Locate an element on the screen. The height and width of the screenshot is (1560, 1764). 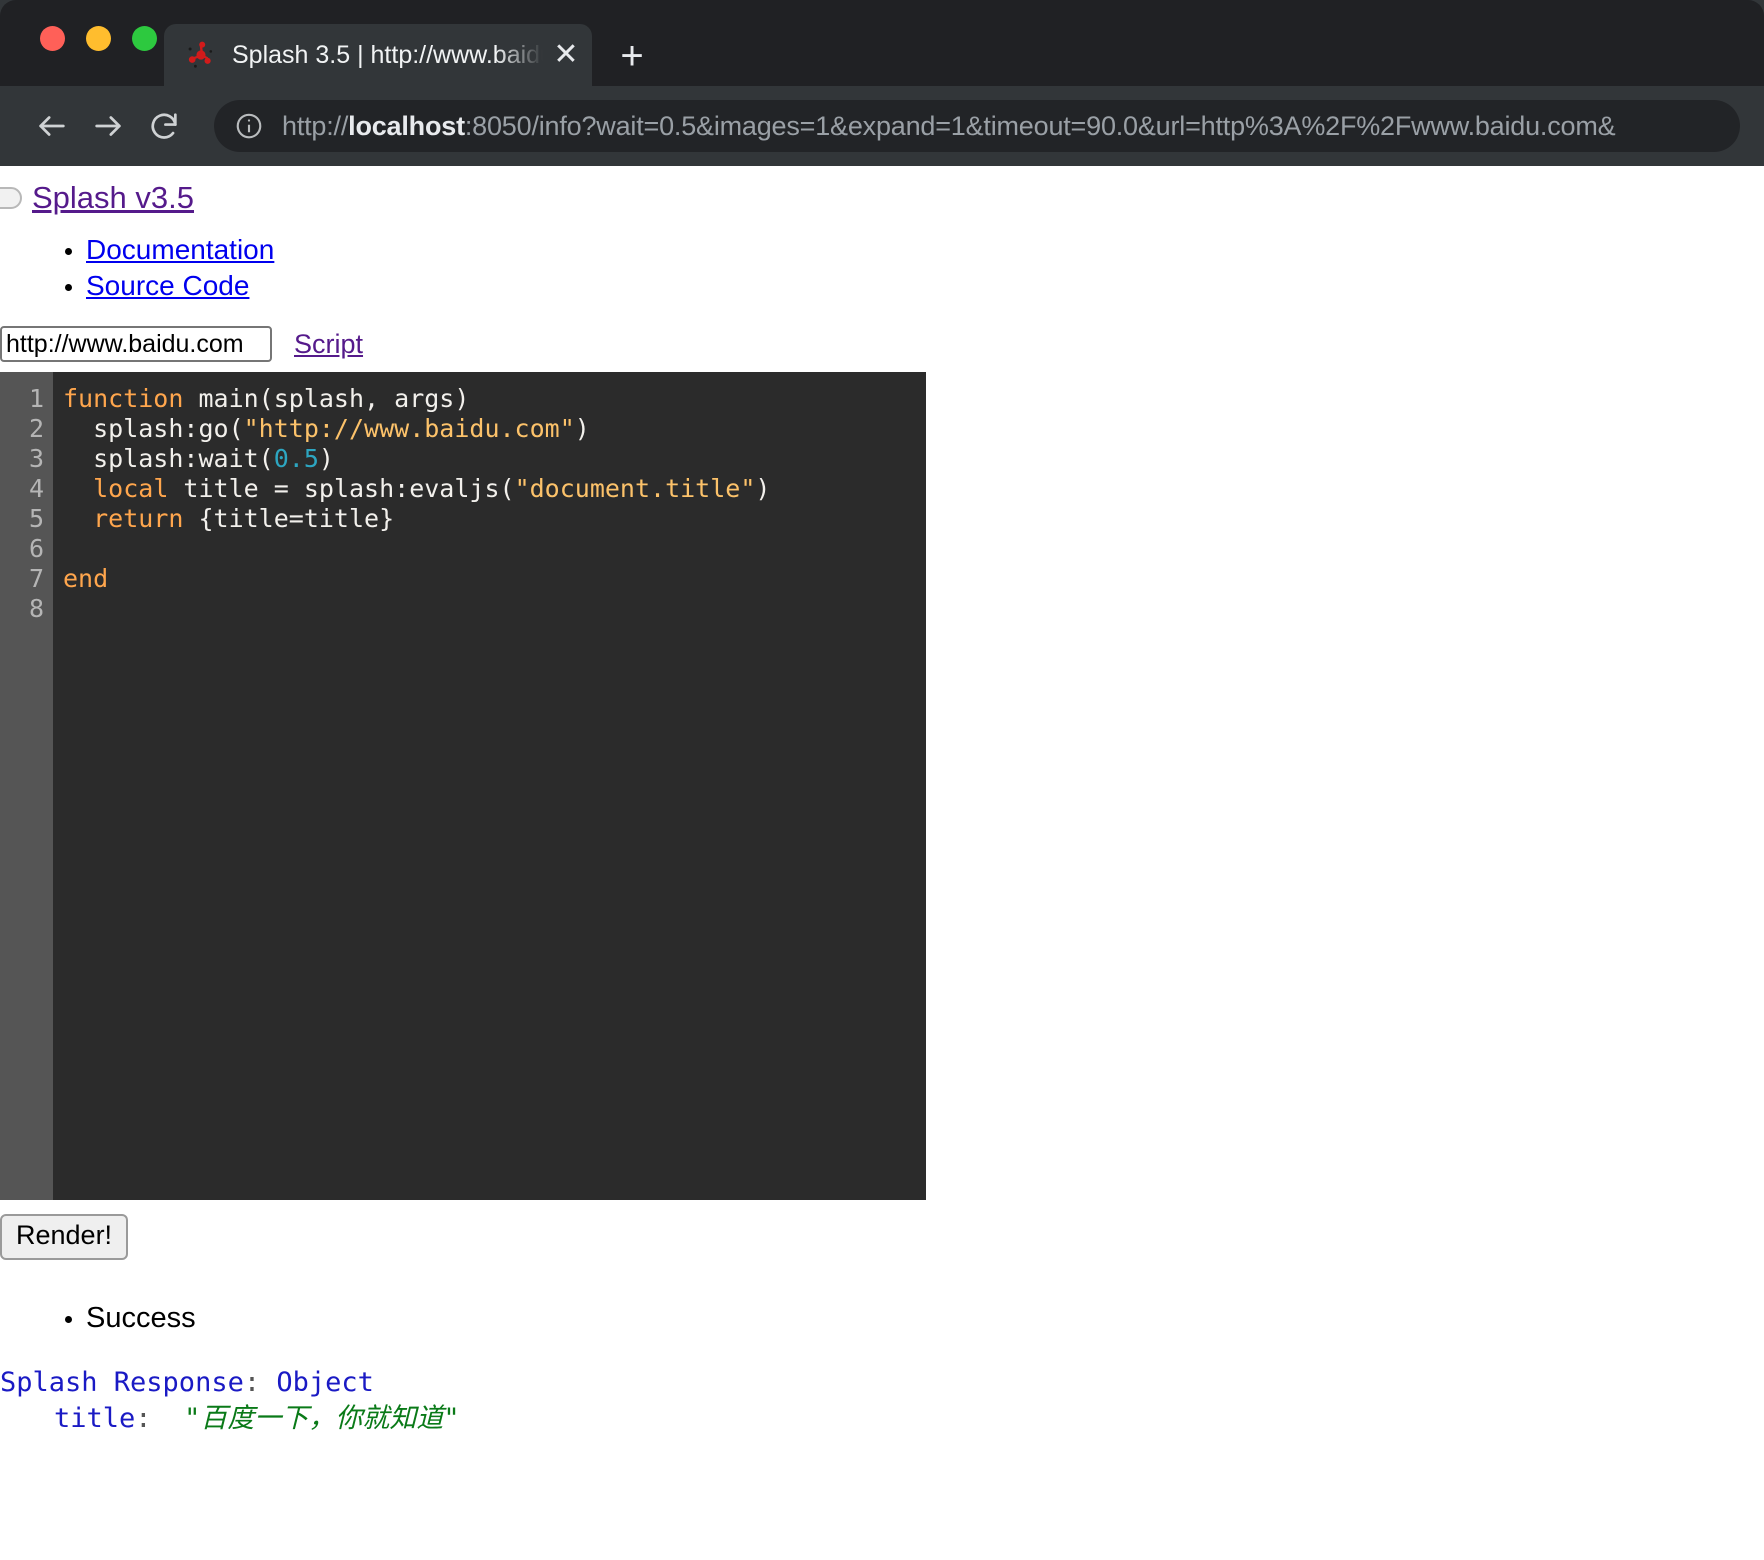
list-item: Success is located at coordinates (925, 1318).